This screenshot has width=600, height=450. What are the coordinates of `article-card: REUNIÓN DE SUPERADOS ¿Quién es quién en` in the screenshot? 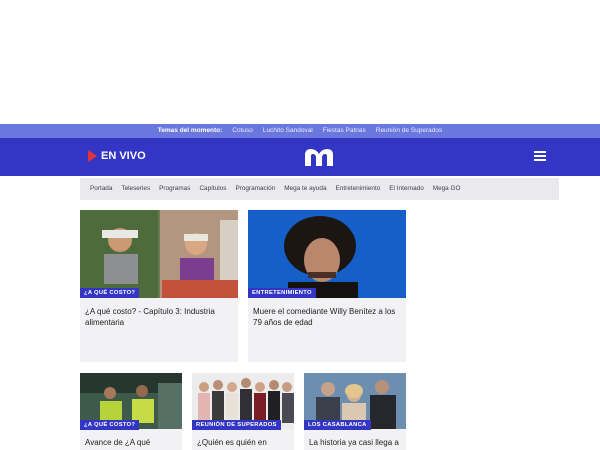 It's located at (243, 411).